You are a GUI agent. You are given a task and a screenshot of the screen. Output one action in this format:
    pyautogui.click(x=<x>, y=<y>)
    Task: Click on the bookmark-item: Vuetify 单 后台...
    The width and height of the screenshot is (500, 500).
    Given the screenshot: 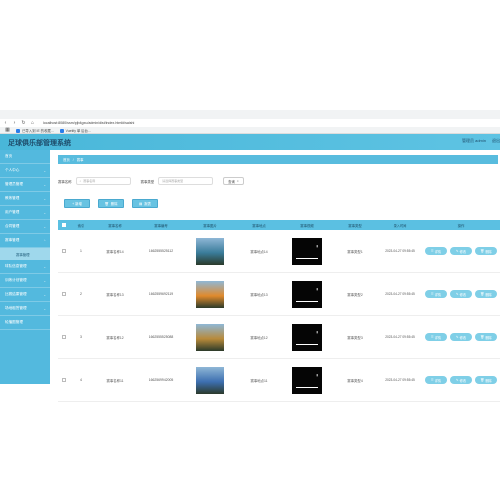 What is the action you would take?
    pyautogui.click(x=75, y=130)
    